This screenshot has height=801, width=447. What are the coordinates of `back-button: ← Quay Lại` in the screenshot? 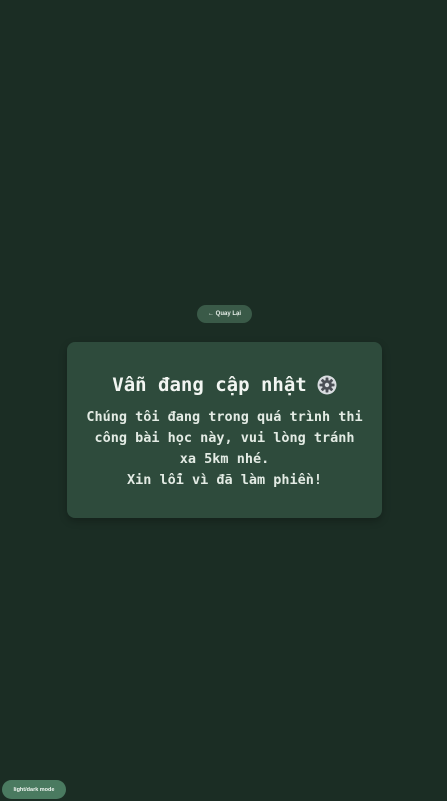 It's located at (224, 314).